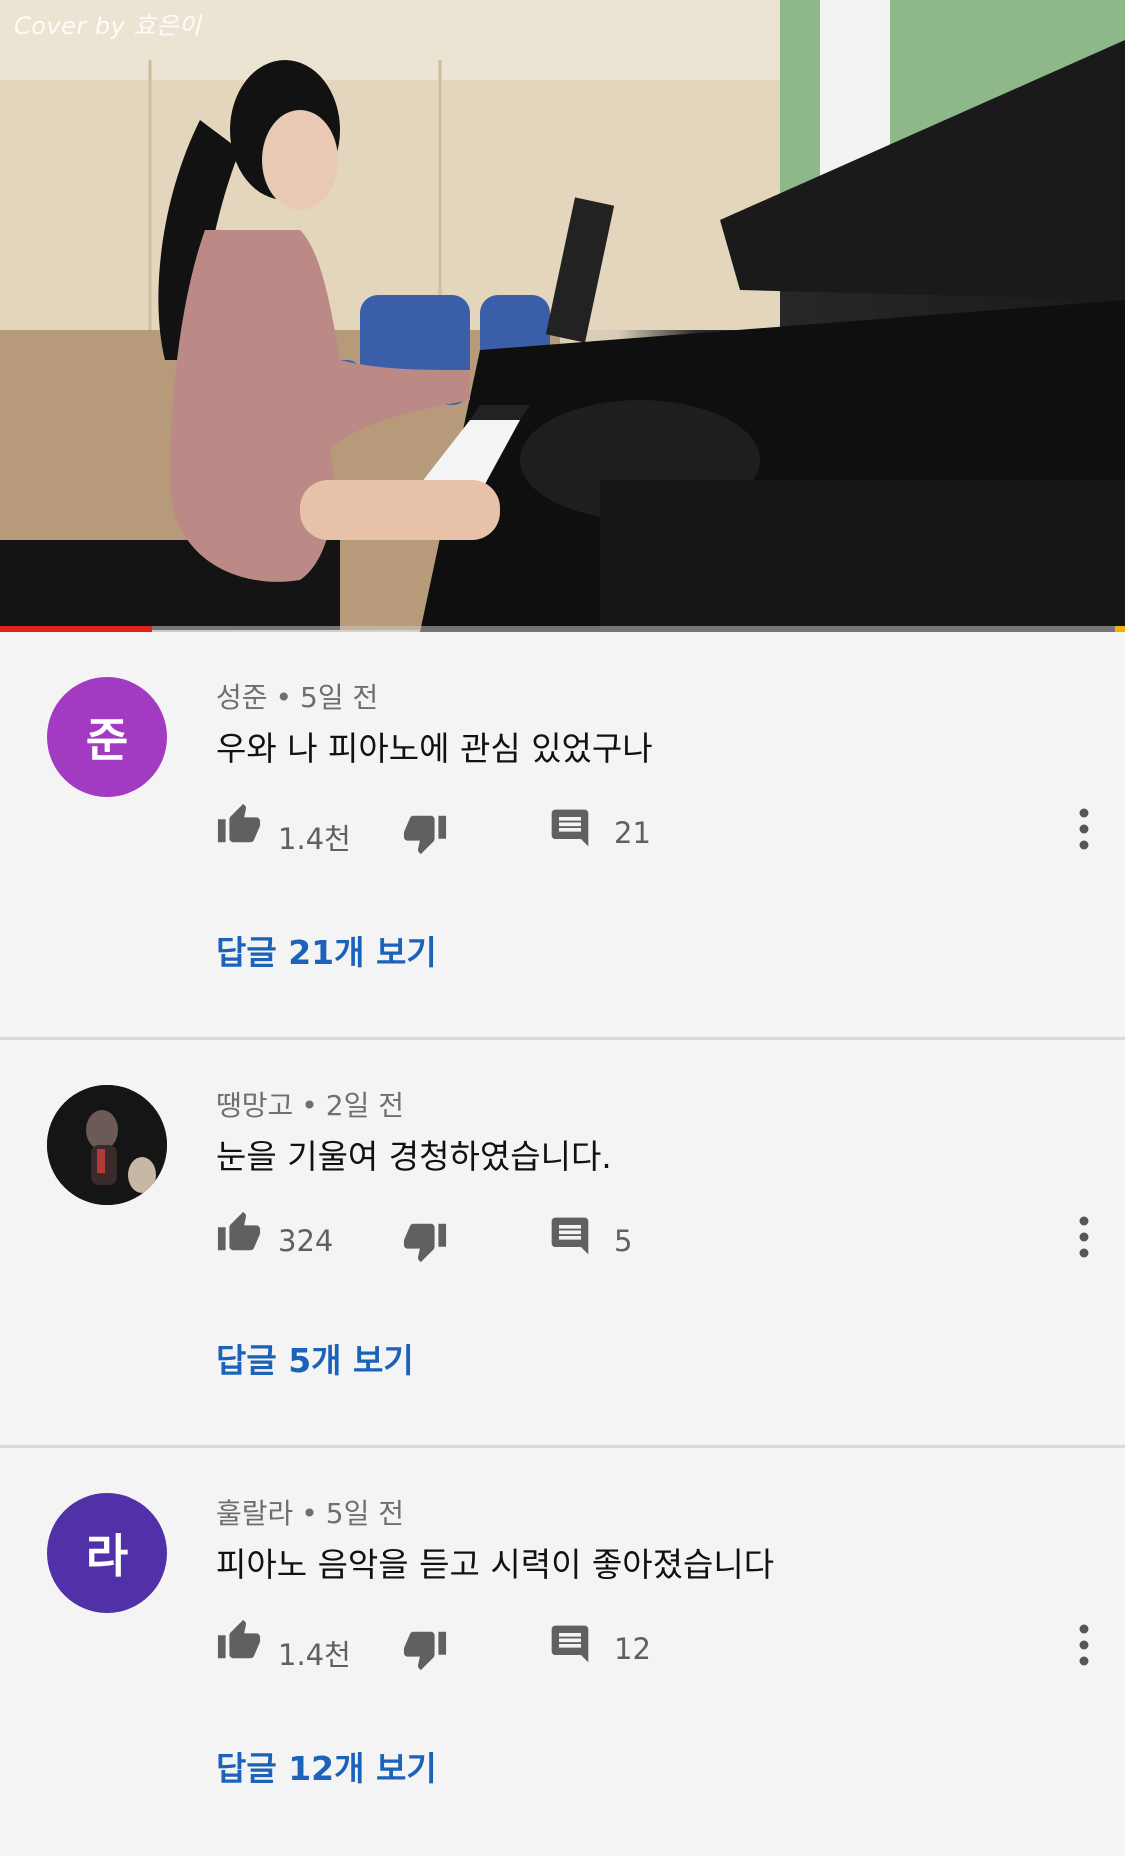 The image size is (1125, 1856). What do you see at coordinates (623, 1241) in the screenshot?
I see `reply-count: 5` at bounding box center [623, 1241].